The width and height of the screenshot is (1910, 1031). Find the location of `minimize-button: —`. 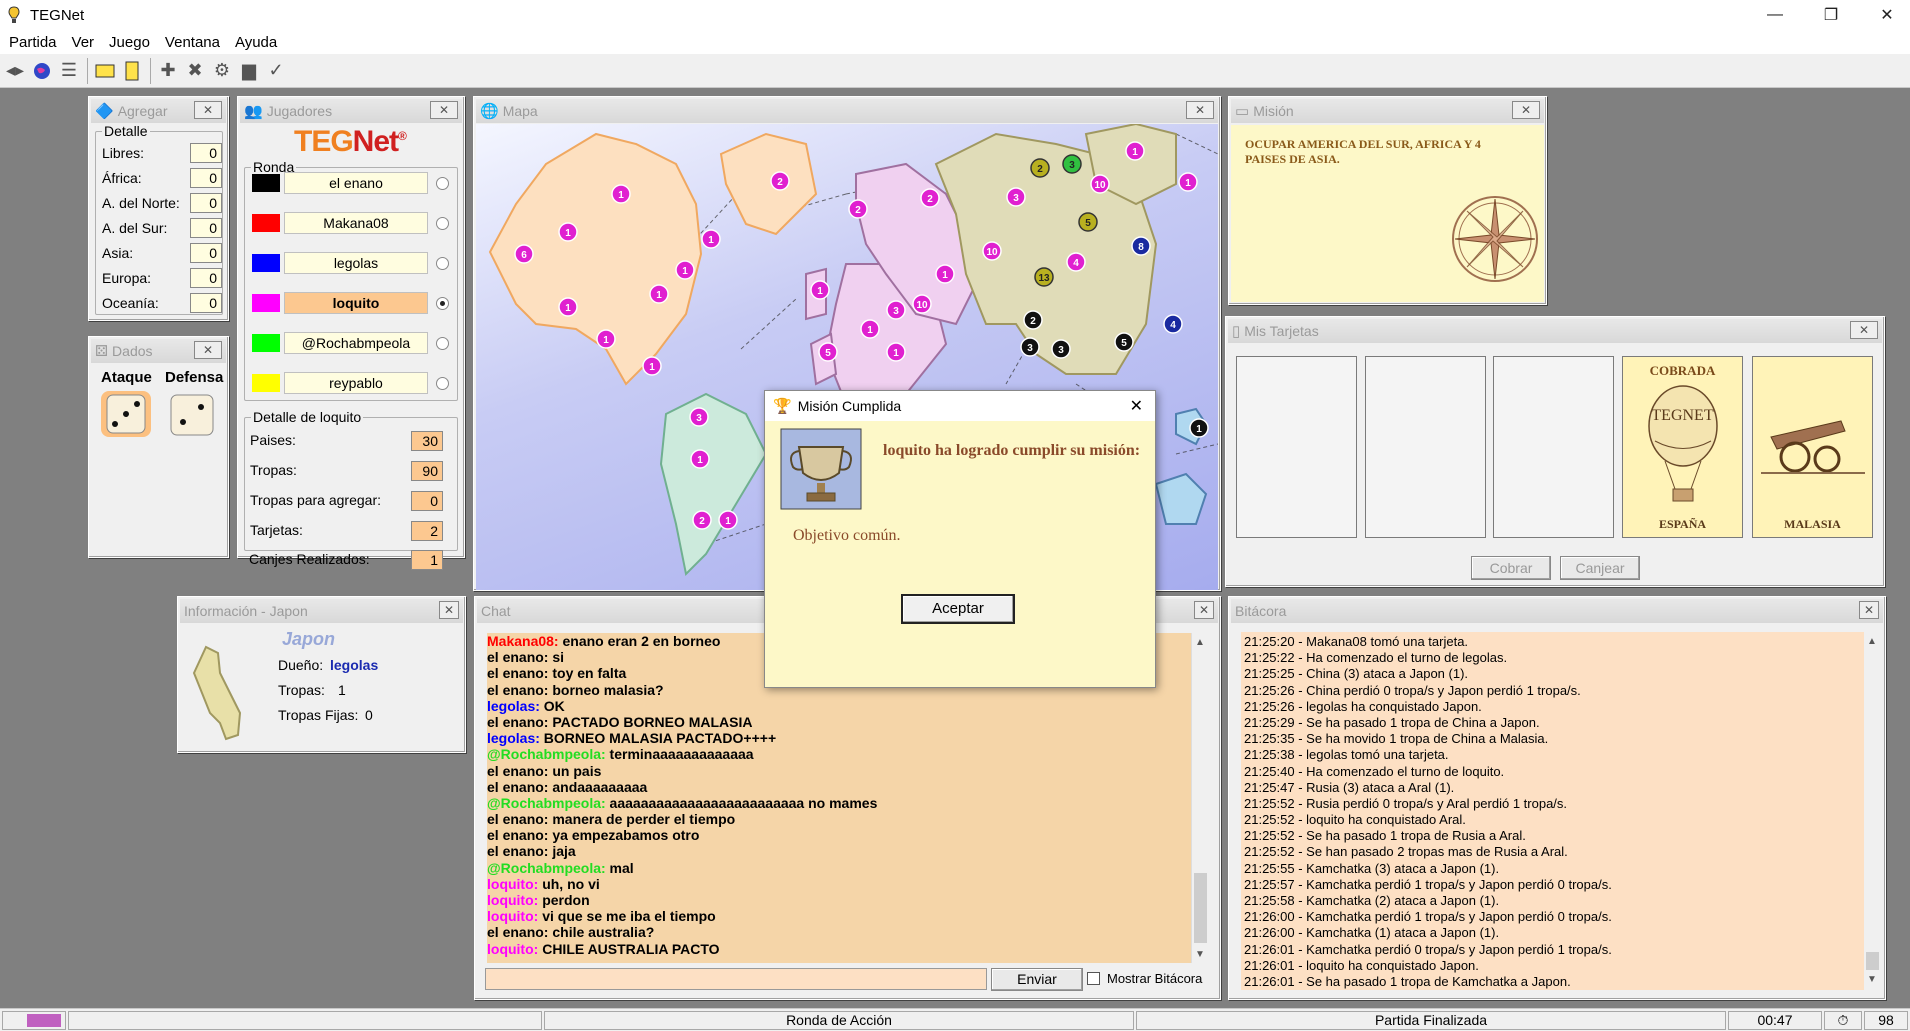

minimize-button: — is located at coordinates (1775, 15).